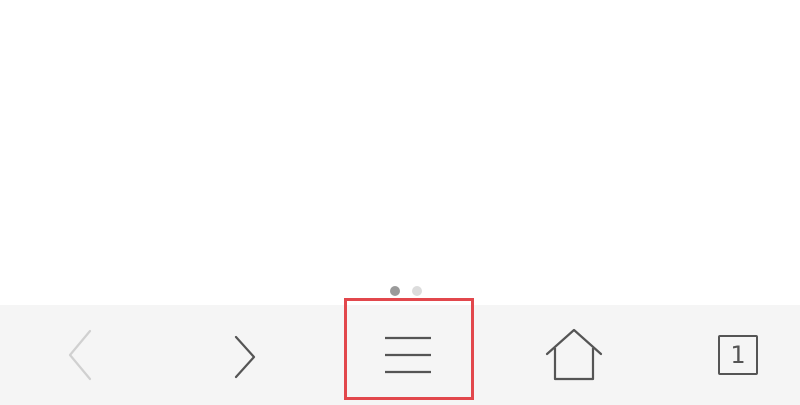 This screenshot has width=800, height=405. I want to click on menu-button, so click(408, 355).